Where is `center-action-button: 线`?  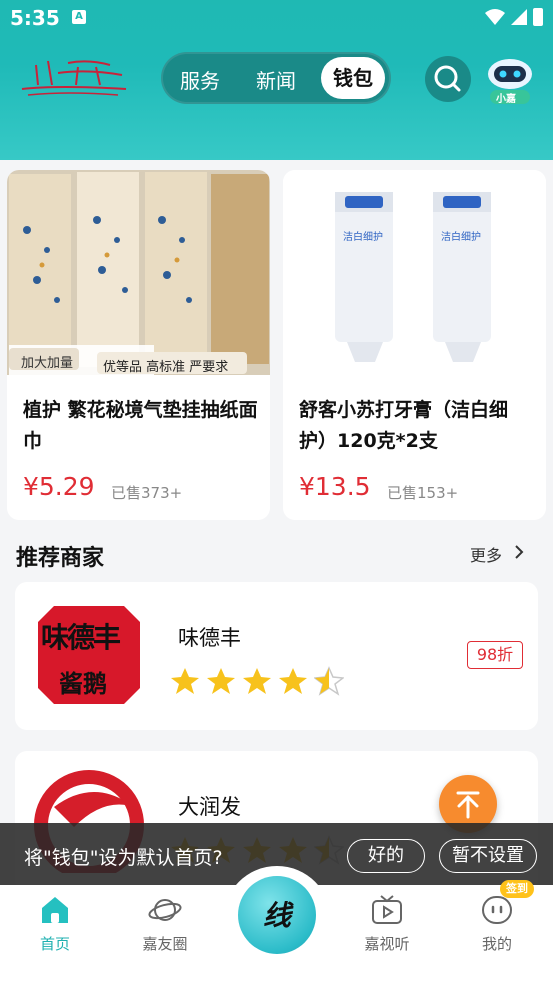 center-action-button: 线 is located at coordinates (277, 915).